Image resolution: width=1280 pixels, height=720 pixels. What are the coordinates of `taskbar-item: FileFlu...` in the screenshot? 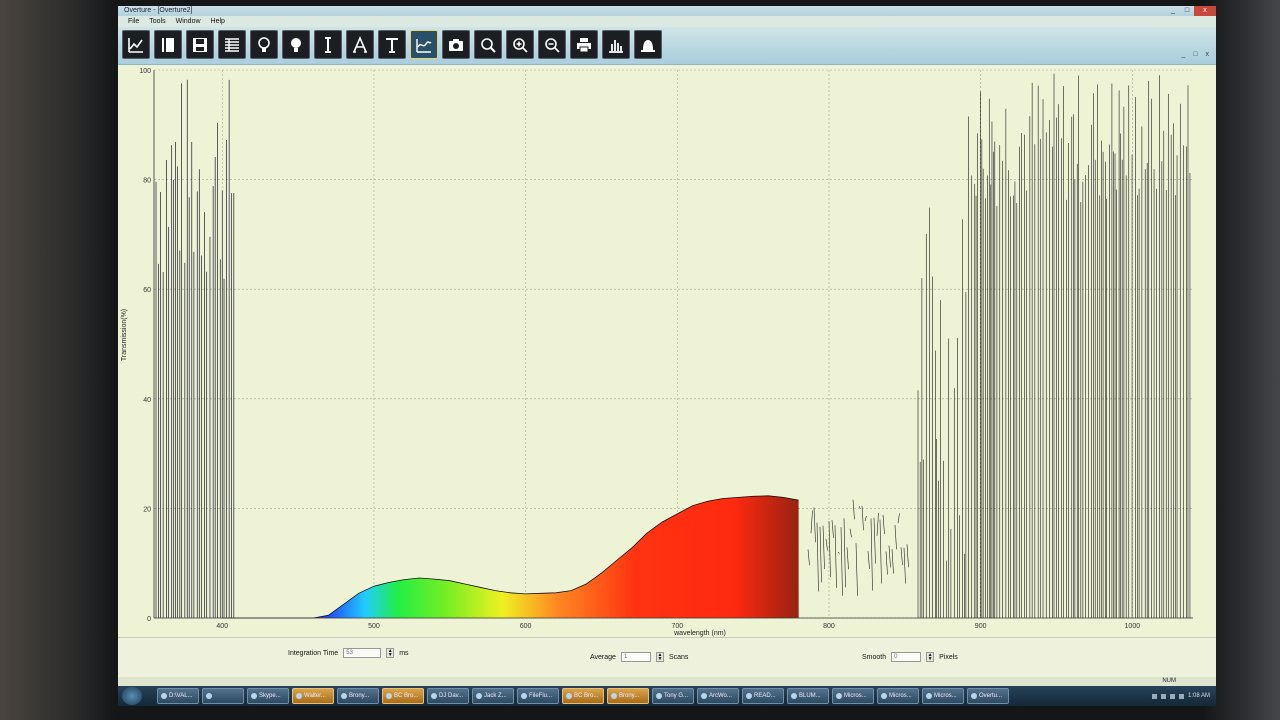 It's located at (538, 696).